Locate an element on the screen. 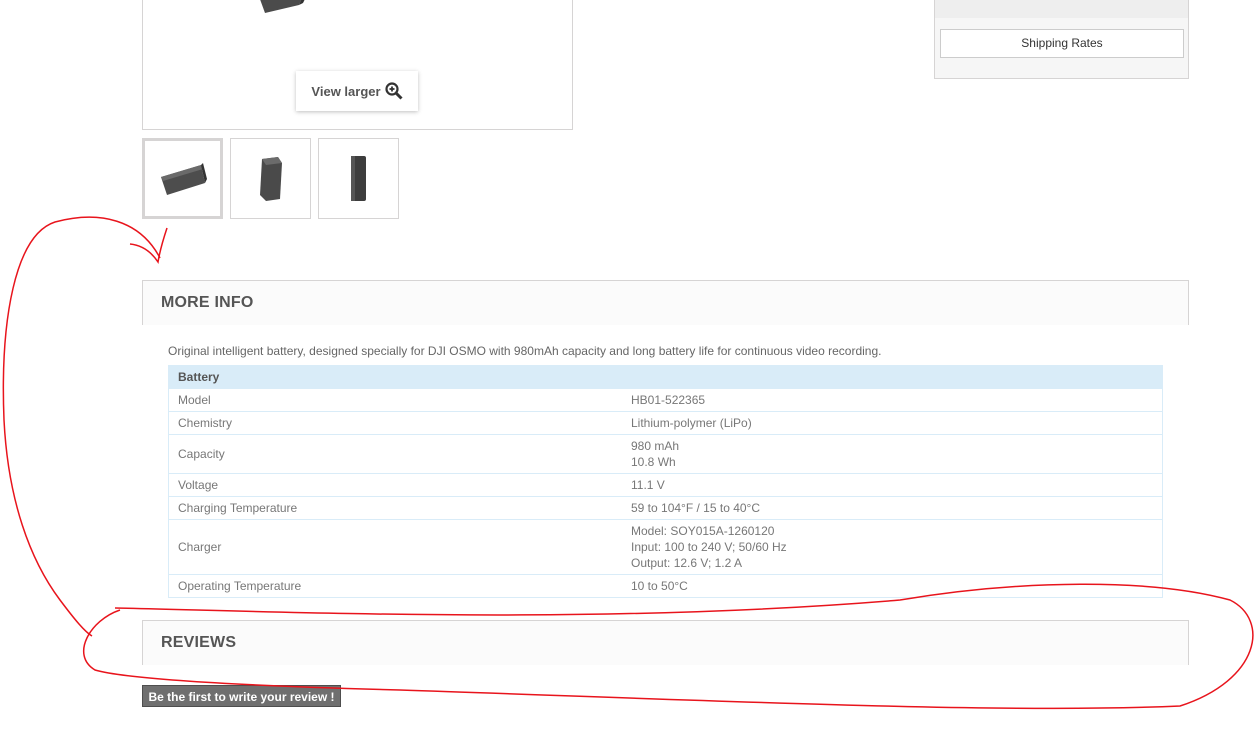 The width and height of the screenshot is (1258, 745). main-product-image: View larger is located at coordinates (357, 65).